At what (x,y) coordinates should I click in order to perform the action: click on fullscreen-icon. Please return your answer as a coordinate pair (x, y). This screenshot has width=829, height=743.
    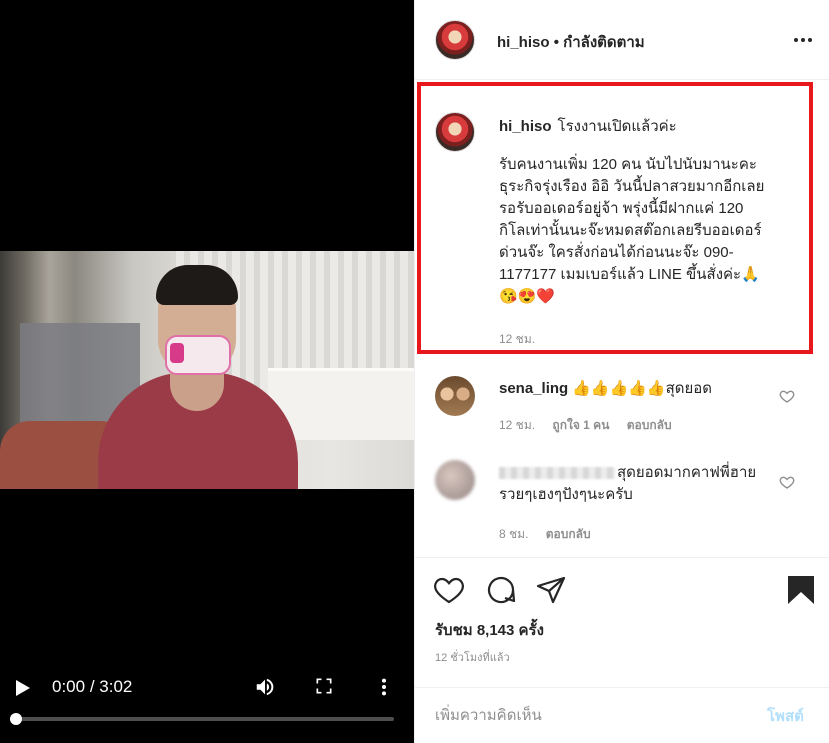
    Looking at the image, I should click on (324, 686).